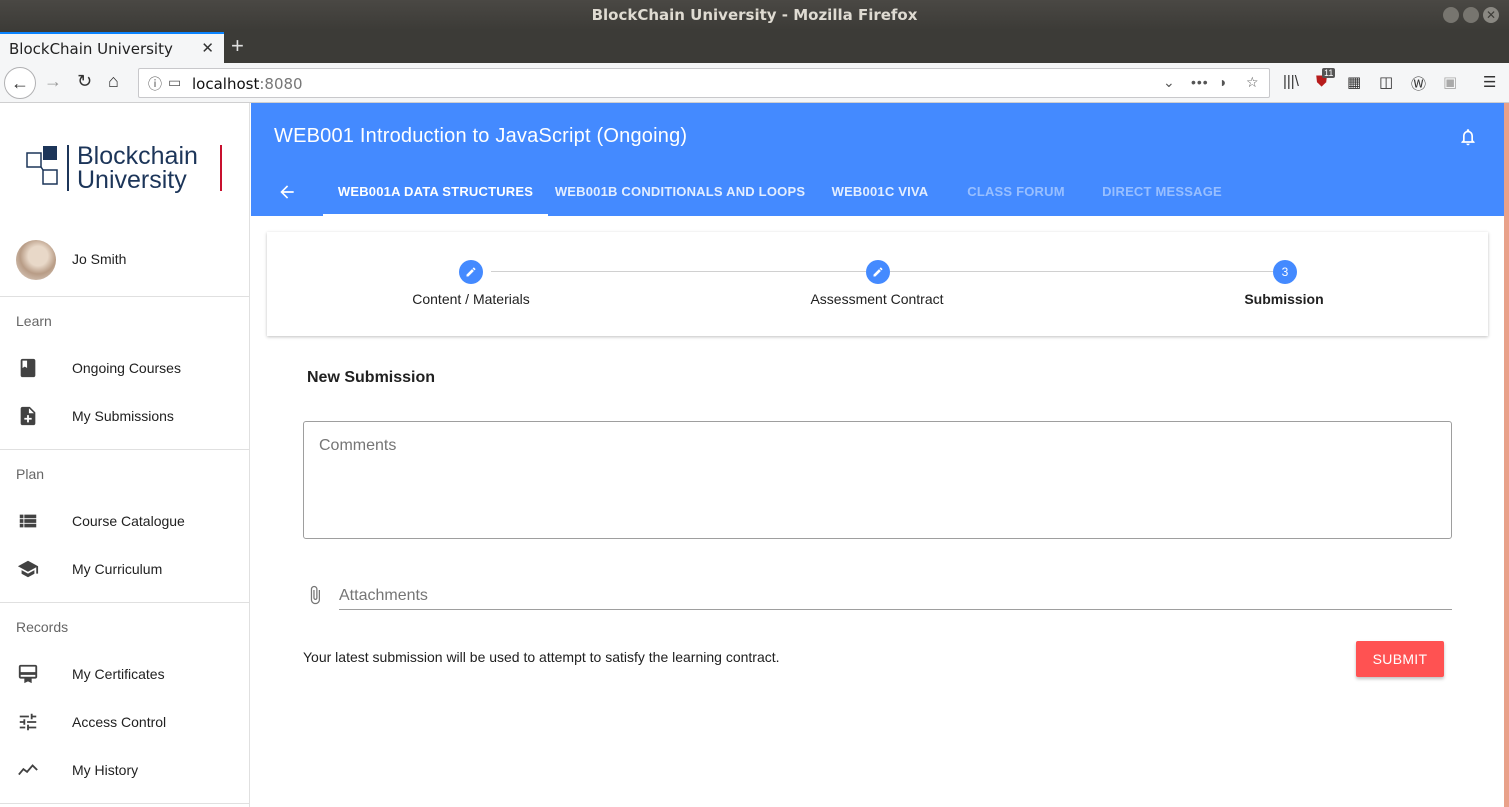  I want to click on home-icon: ⌂, so click(113, 81).